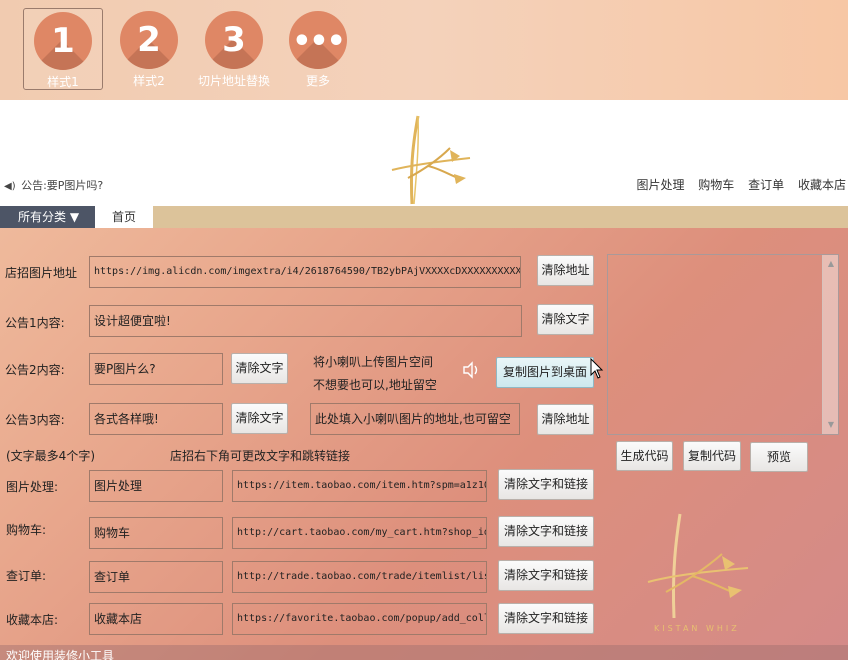 The image size is (848, 660). I want to click on speaker-icon: ◀), so click(10, 186).